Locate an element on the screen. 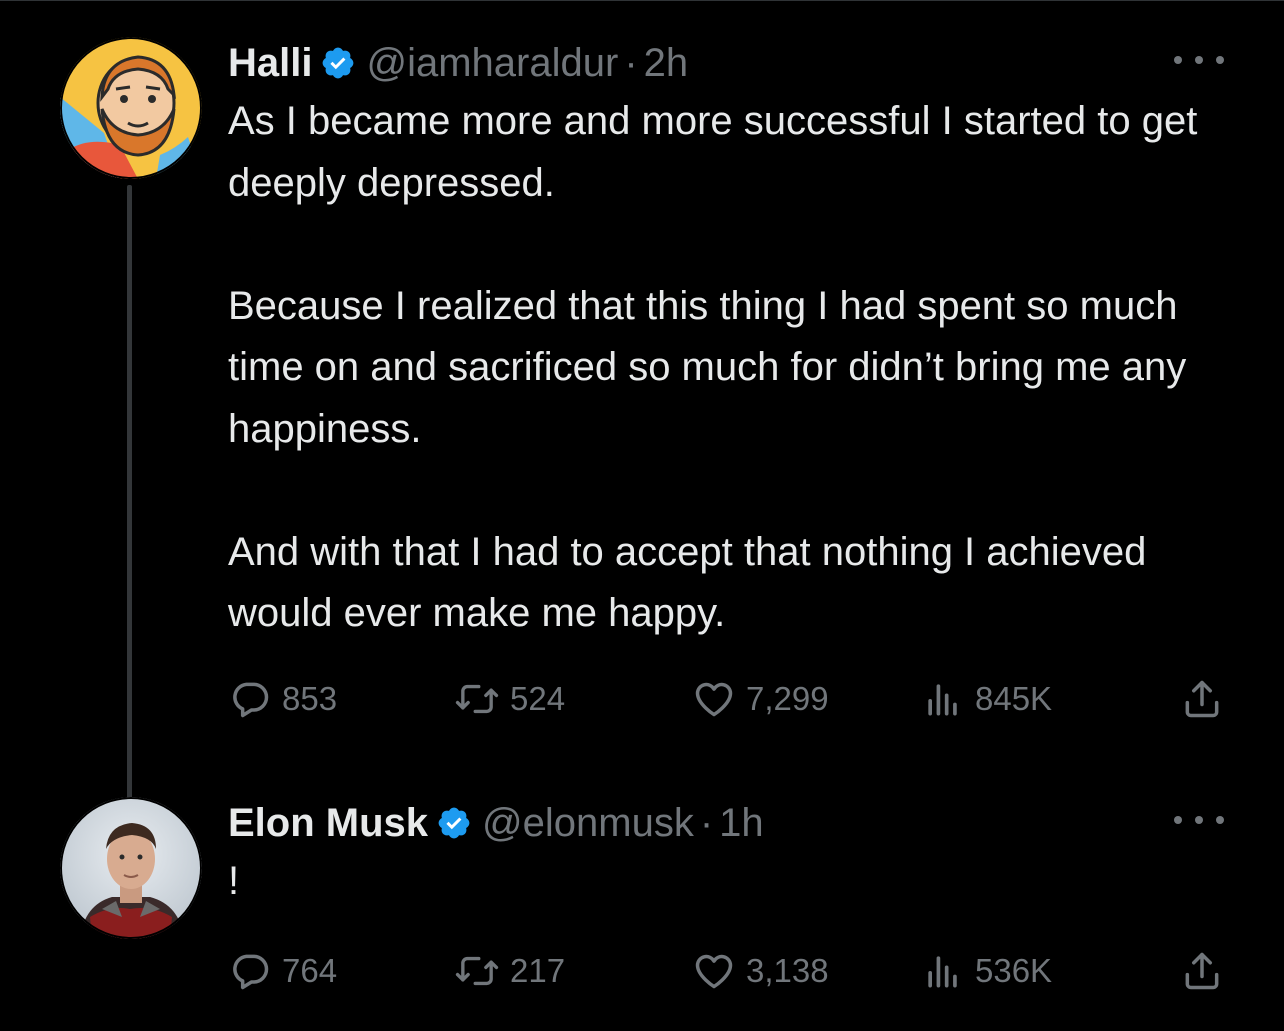  tweet-actions: 764 217 3,138 536K is located at coordinates (726, 971).